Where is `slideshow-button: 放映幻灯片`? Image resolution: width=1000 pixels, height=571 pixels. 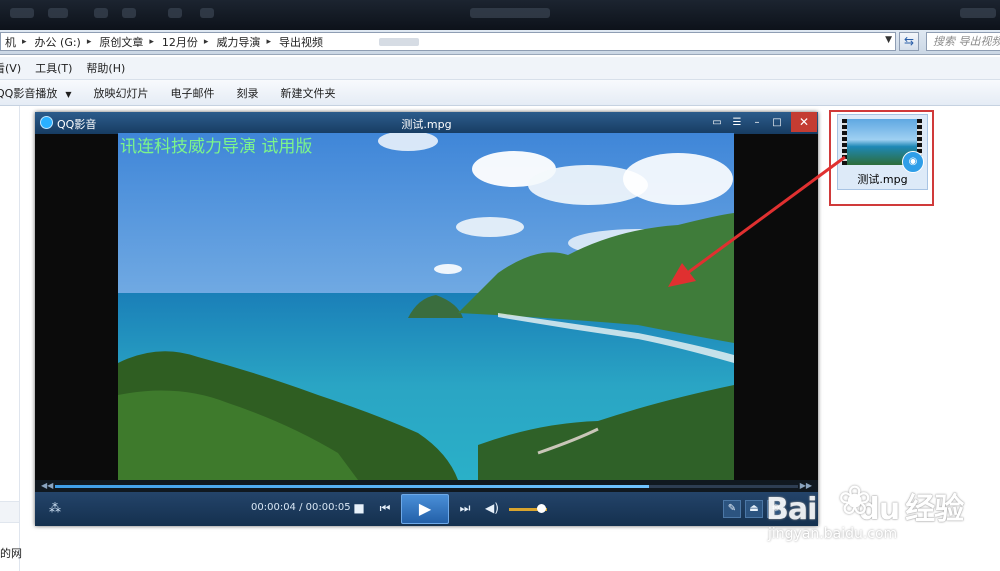
slideshow-button: 放映幻灯片 is located at coordinates (120, 93).